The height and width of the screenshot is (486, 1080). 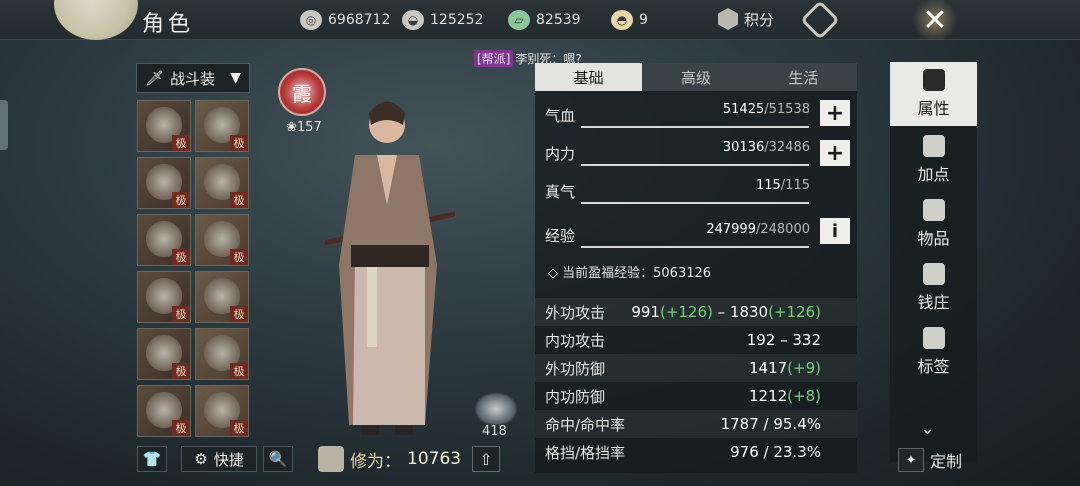 I want to click on hp-bar: 气血 51425/51538, so click(x=695, y=116).